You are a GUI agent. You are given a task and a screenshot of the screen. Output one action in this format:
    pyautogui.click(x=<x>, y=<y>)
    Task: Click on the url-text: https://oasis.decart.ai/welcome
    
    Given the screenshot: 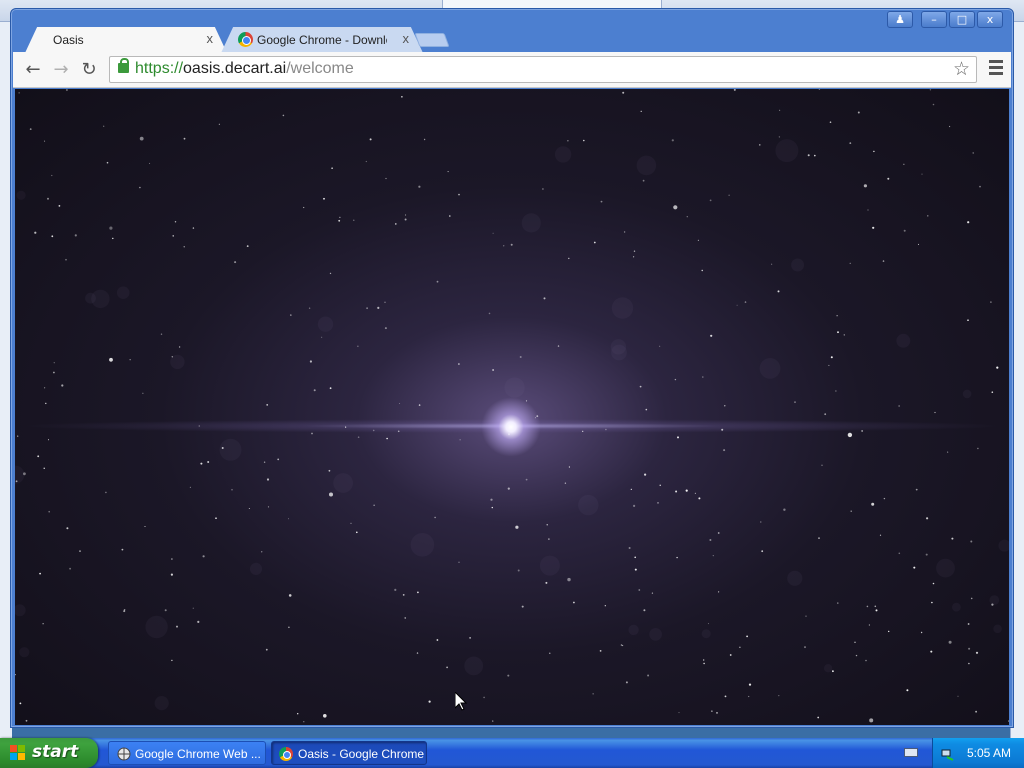 What is the action you would take?
    pyautogui.click(x=244, y=69)
    